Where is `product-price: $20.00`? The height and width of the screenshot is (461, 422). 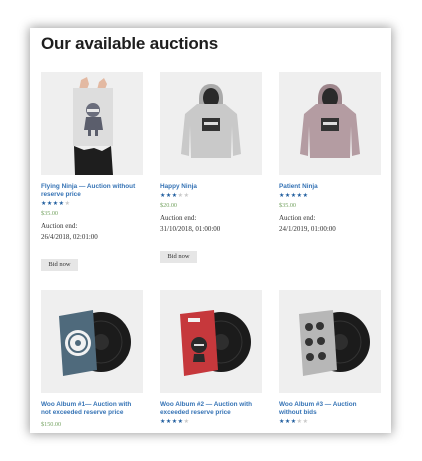
product-price: $20.00 is located at coordinates (169, 205).